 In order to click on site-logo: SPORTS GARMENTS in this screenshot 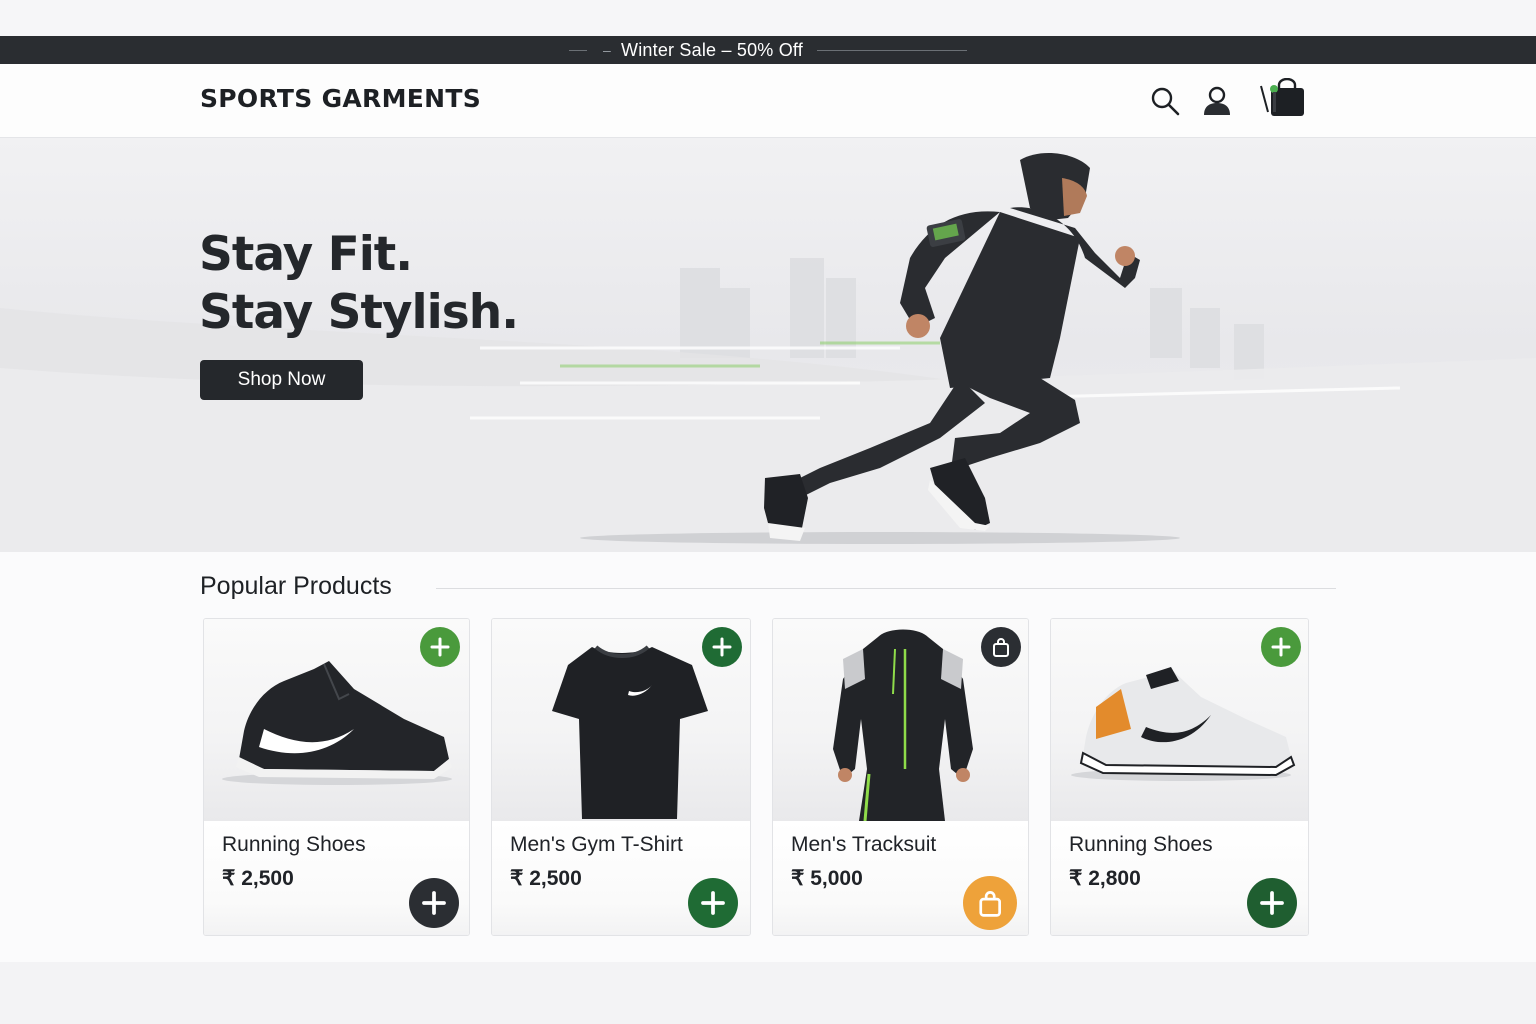, I will do `click(340, 98)`.